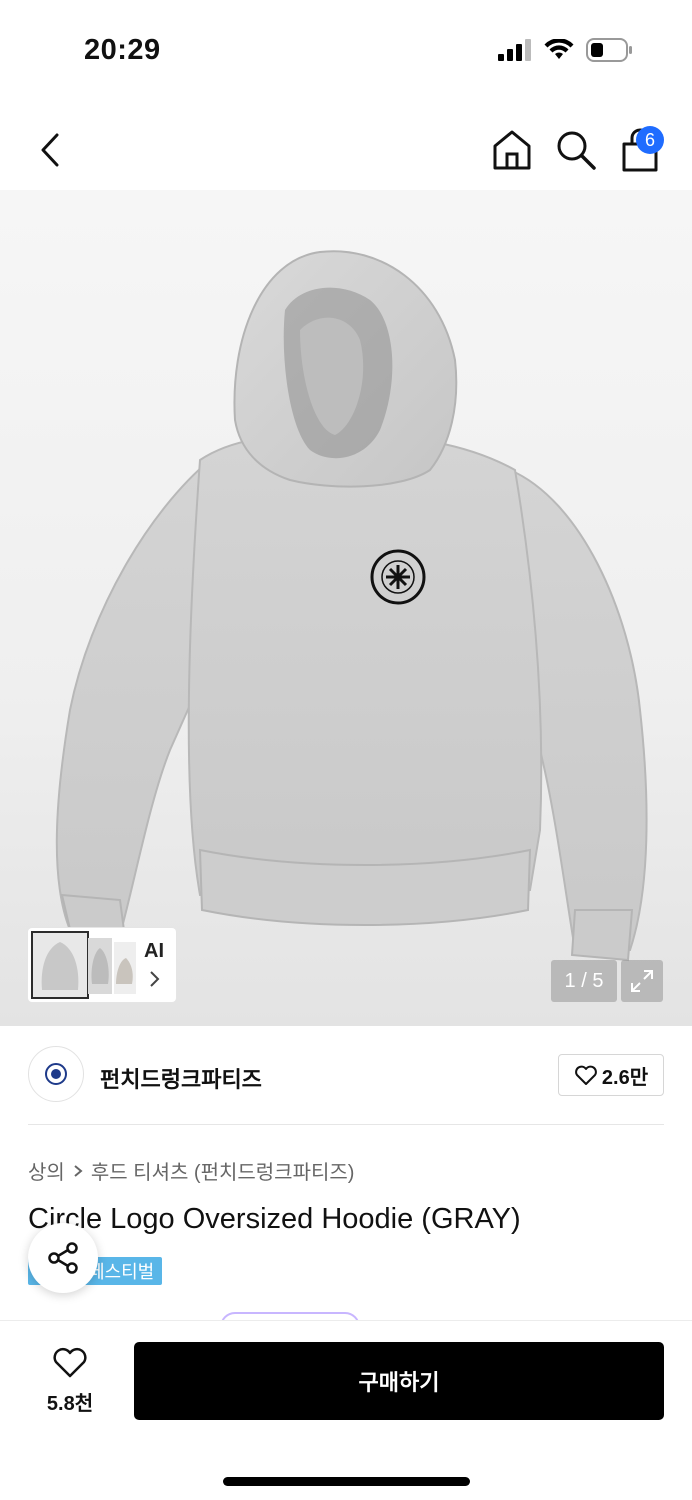 The image size is (692, 1500). What do you see at coordinates (70, 1381) in the screenshot?
I see `wishlist-button: 5.8천` at bounding box center [70, 1381].